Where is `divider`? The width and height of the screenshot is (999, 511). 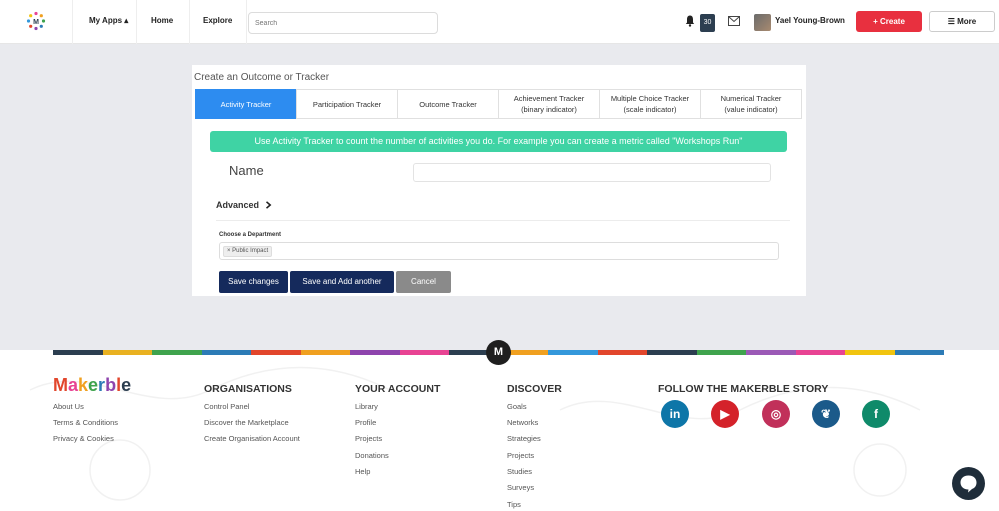 divider is located at coordinates (503, 220).